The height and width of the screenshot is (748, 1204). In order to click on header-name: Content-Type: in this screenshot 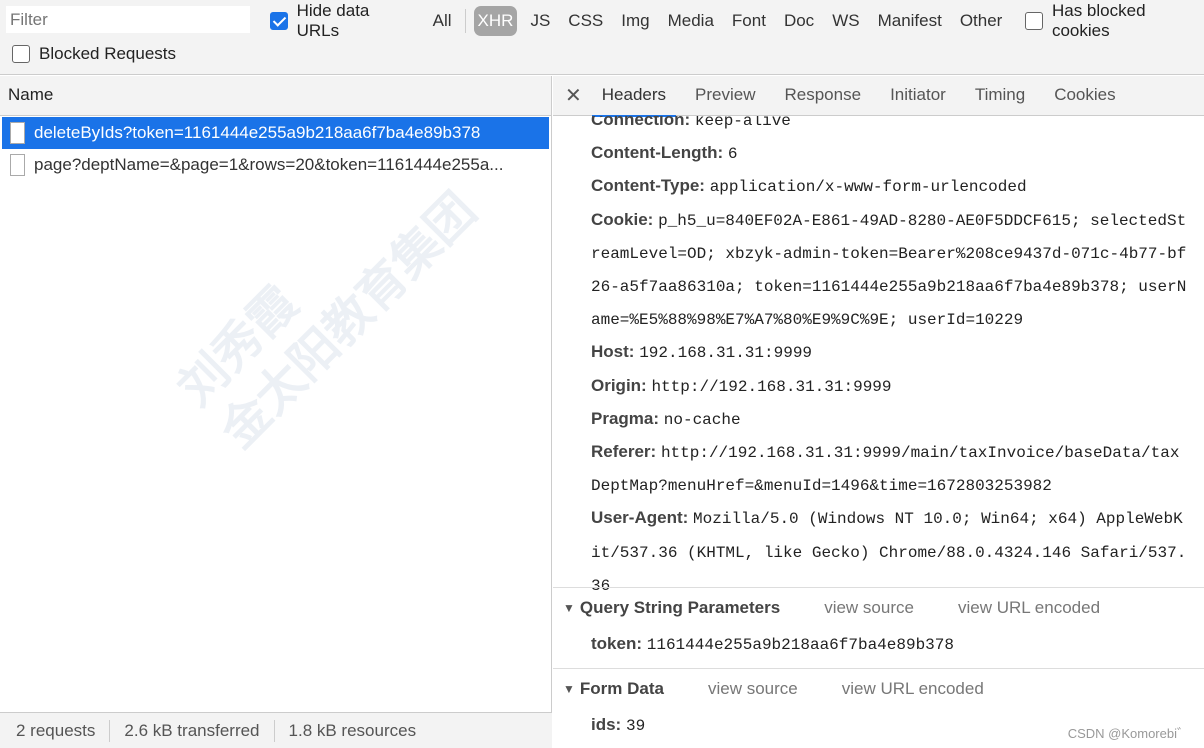, I will do `click(648, 186)`.